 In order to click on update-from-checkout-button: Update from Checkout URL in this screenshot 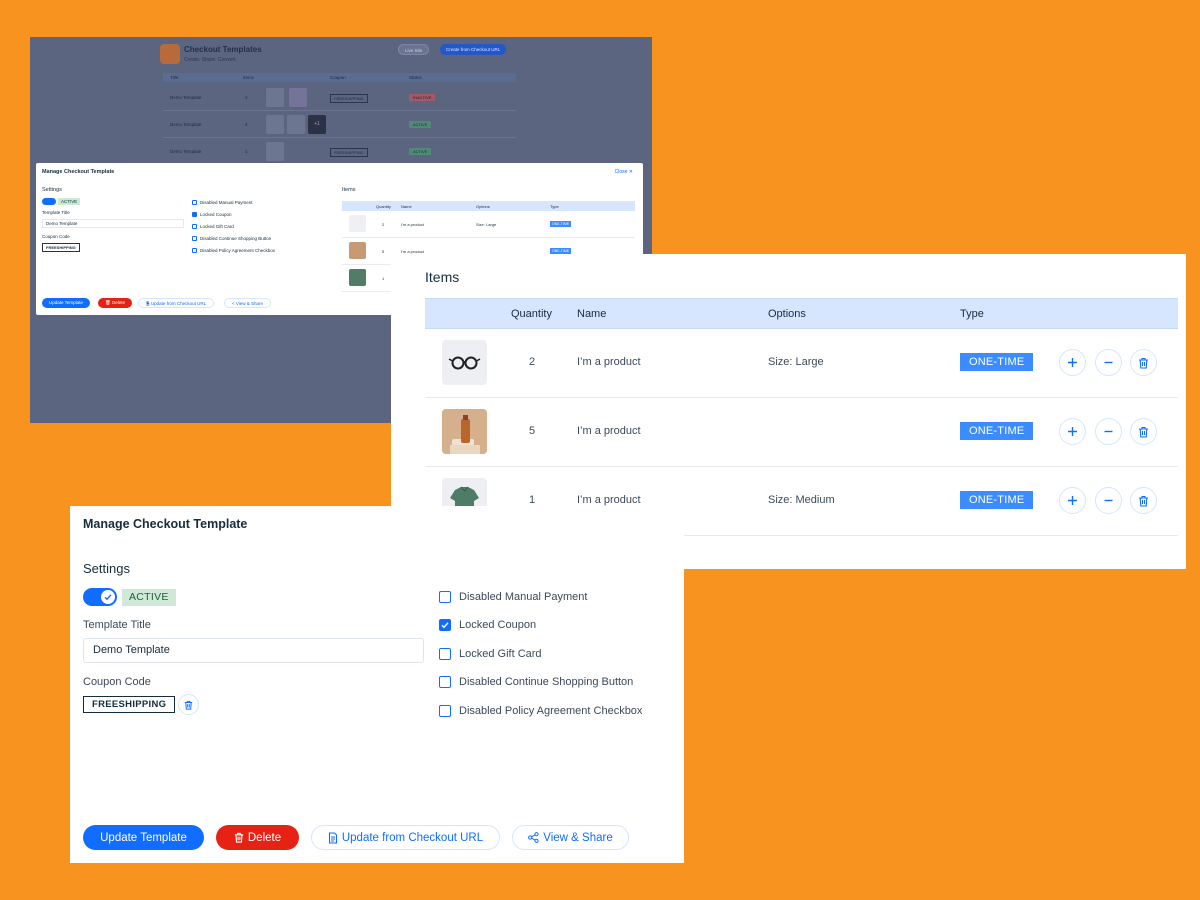, I will do `click(405, 837)`.